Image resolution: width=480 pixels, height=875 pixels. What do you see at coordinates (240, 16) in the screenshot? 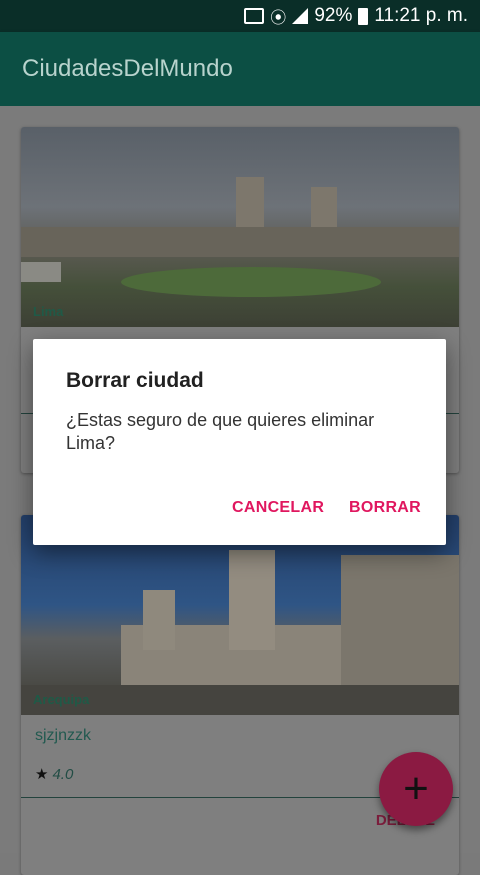
I see `status-bar: ⦿ 92% 11:21 p. m.` at bounding box center [240, 16].